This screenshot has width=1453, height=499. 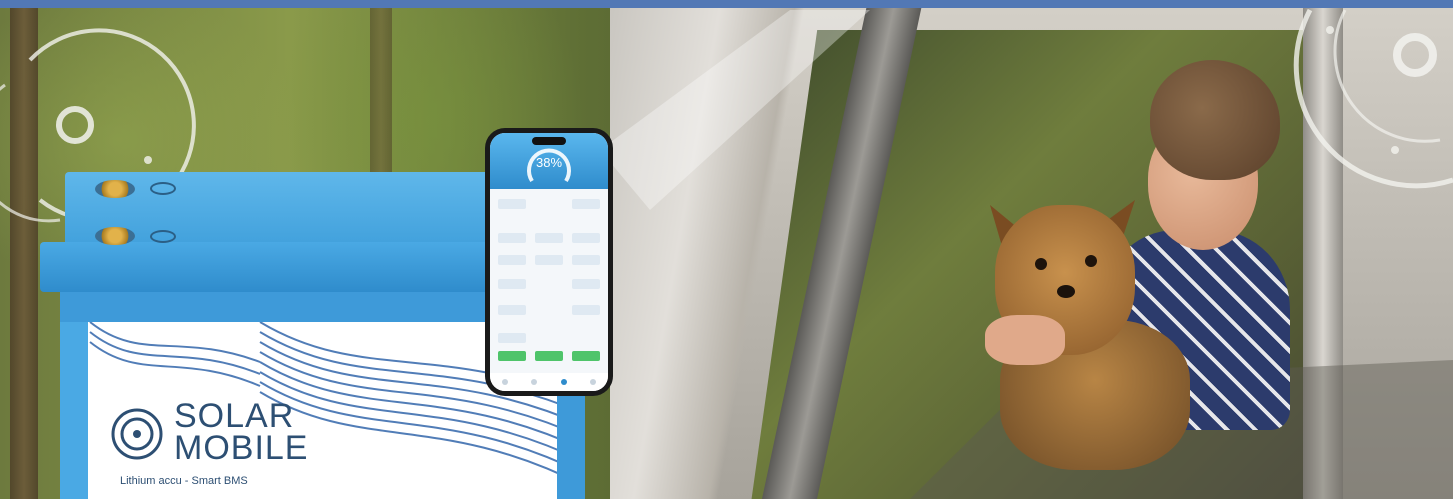 I want to click on app-tabbar, so click(x=549, y=382).